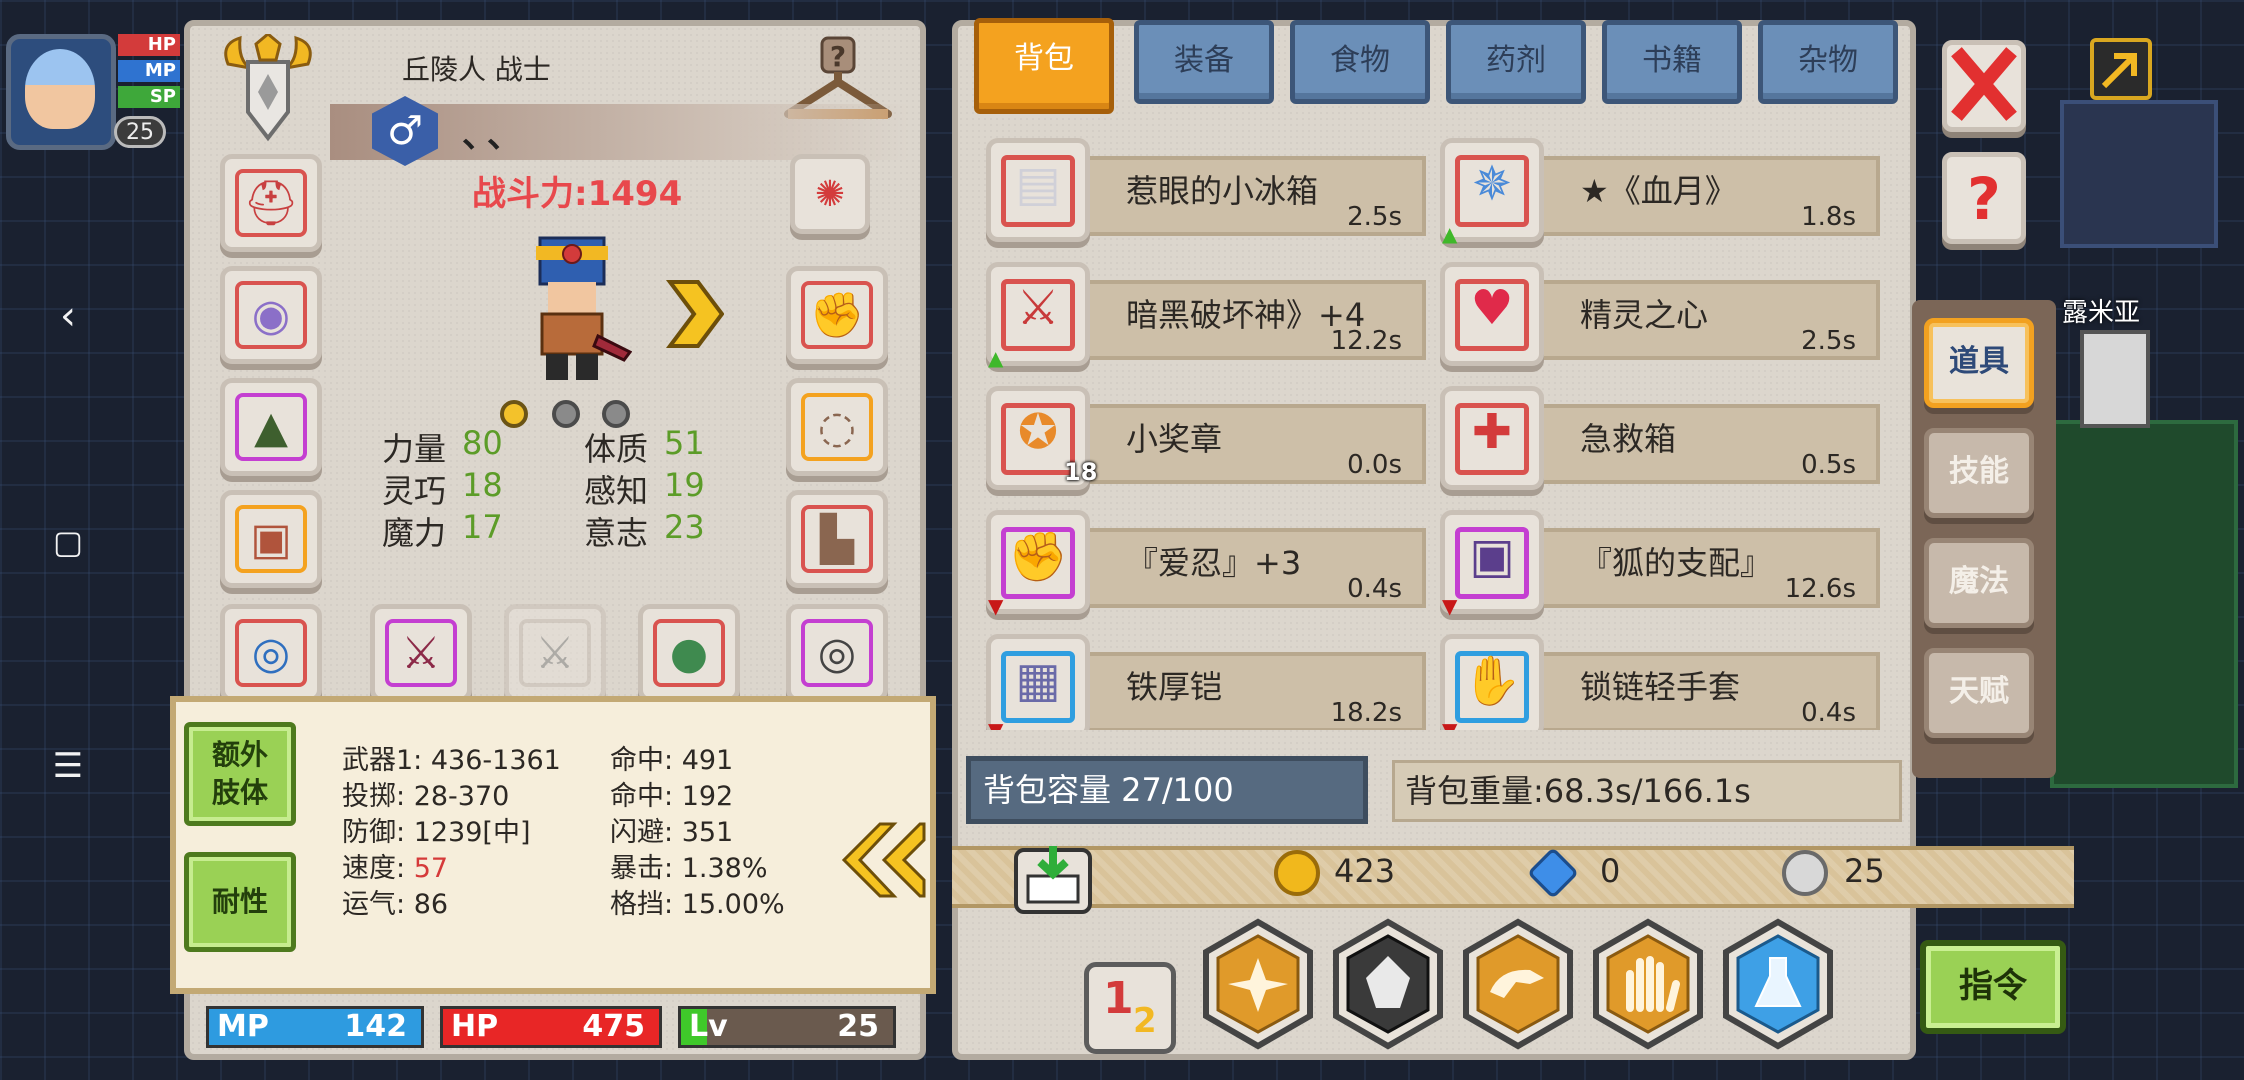 The width and height of the screenshot is (2244, 1080). Describe the element at coordinates (1778, 984) in the screenshot. I see `potion-skill-icon` at that location.